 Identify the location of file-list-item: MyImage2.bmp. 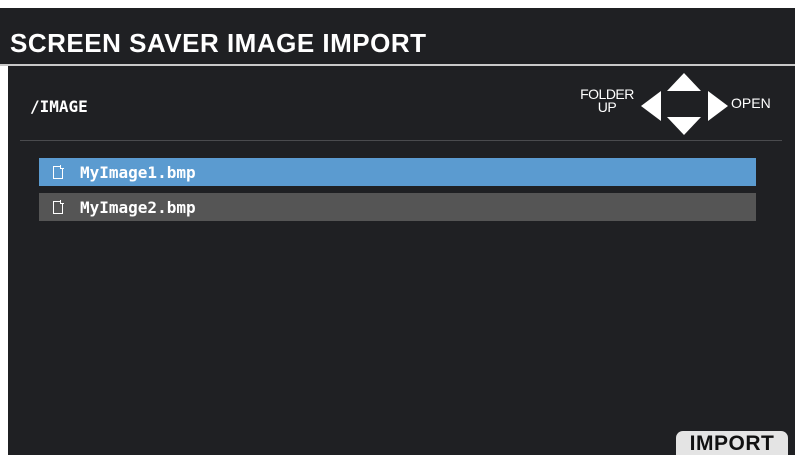
(397, 207).